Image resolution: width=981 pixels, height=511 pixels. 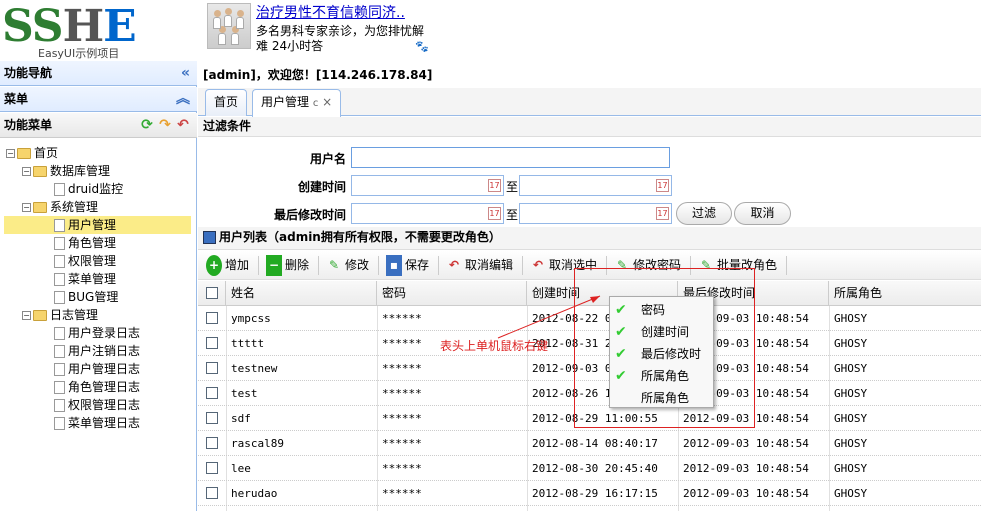 I want to click on tree-label: 用户管理日志, so click(x=104, y=369).